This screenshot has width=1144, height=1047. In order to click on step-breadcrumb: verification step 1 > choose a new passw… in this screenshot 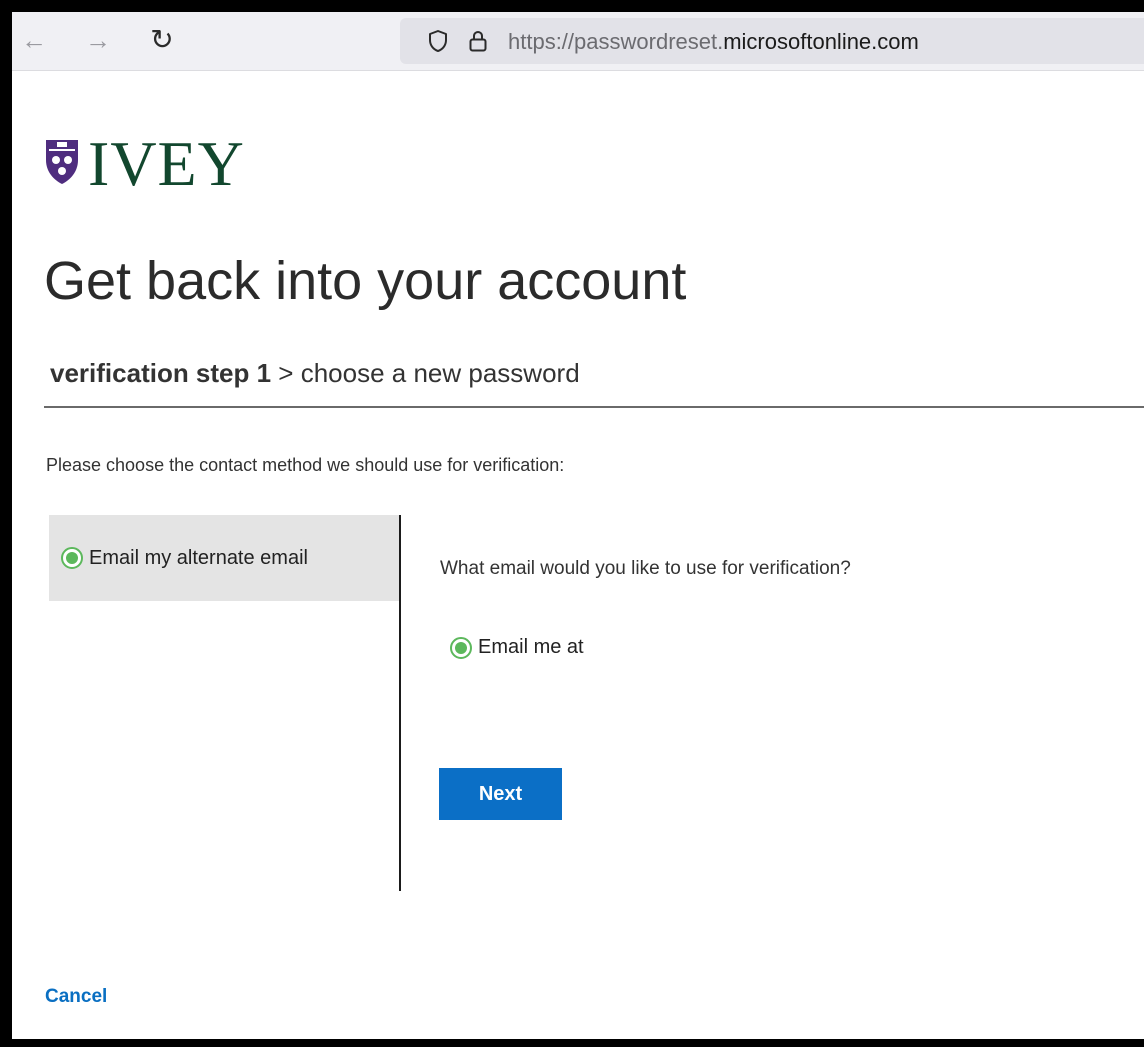, I will do `click(315, 373)`.